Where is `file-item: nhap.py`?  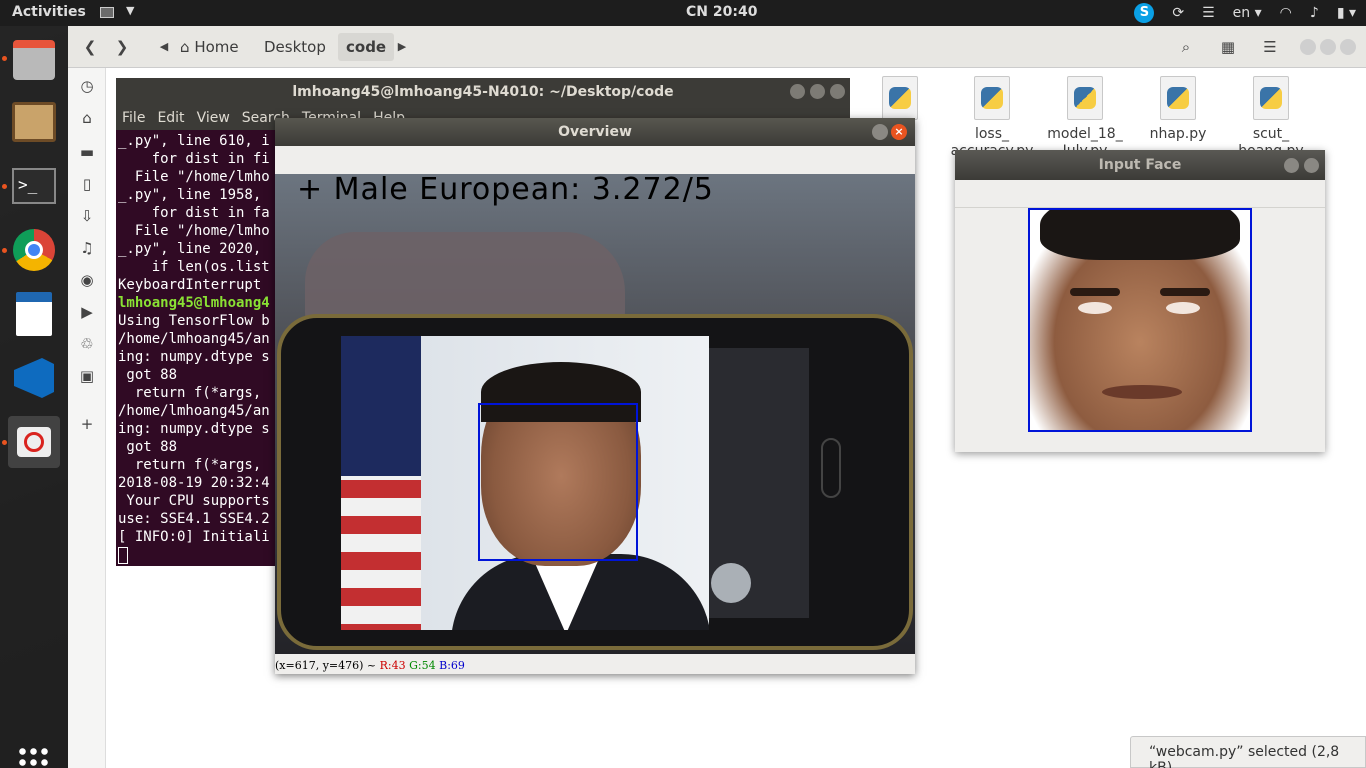
file-item: nhap.py is located at coordinates (1178, 109).